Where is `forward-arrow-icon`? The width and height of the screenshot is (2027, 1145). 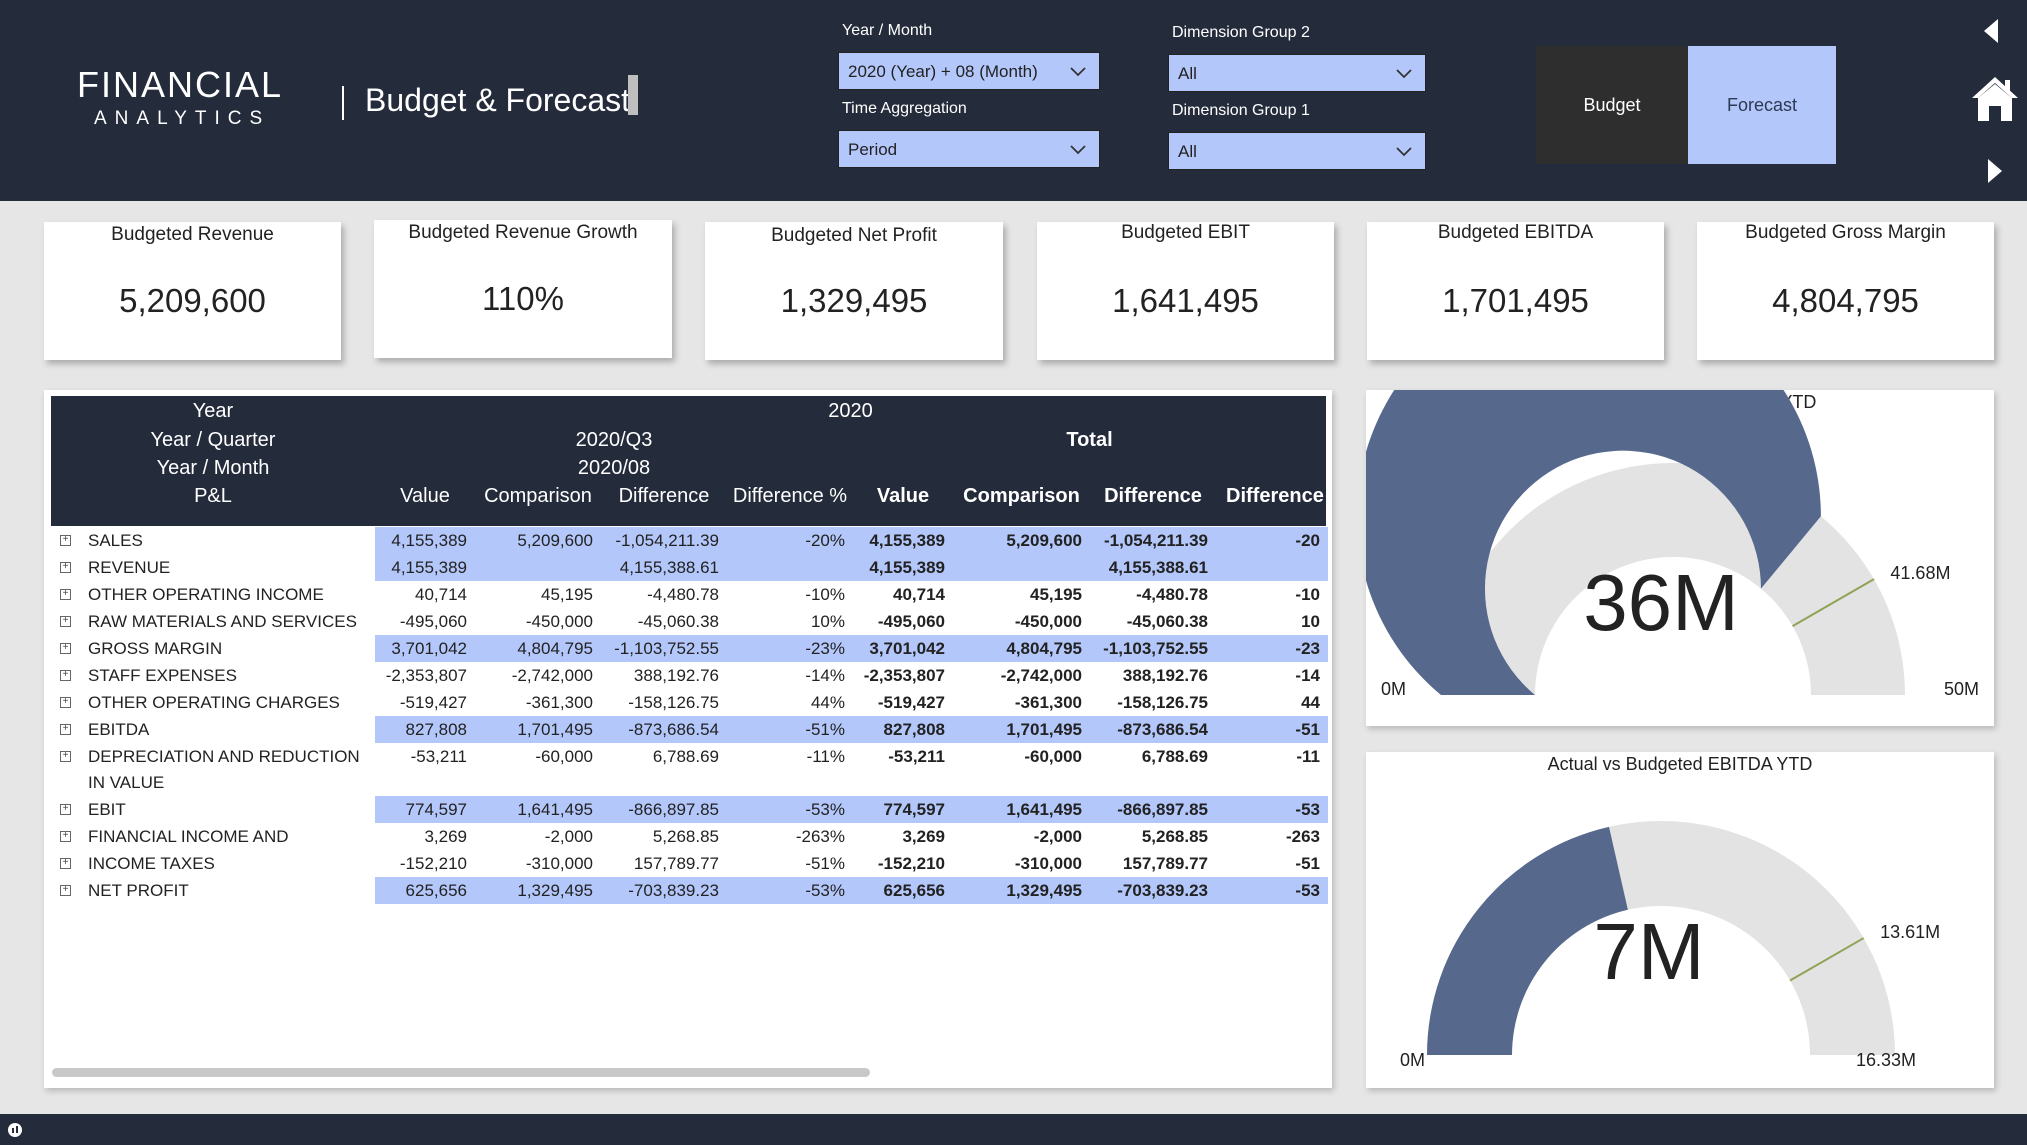
forward-arrow-icon is located at coordinates (1995, 171).